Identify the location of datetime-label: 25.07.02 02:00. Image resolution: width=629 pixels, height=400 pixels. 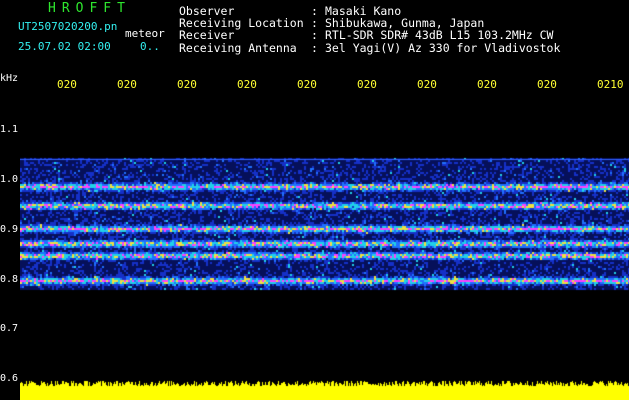
(64, 46).